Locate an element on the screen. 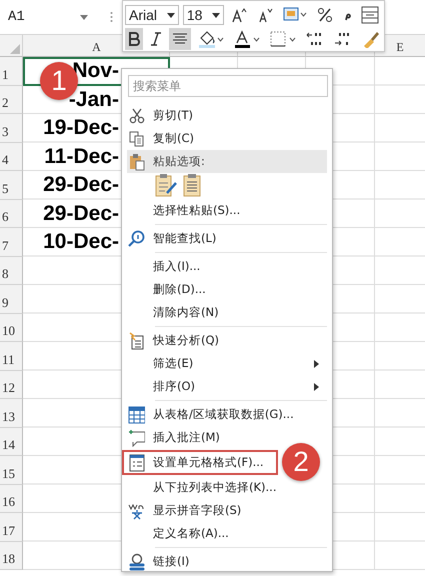 This screenshot has height=576, width=425. row-header: 4 is located at coordinates (11, 156).